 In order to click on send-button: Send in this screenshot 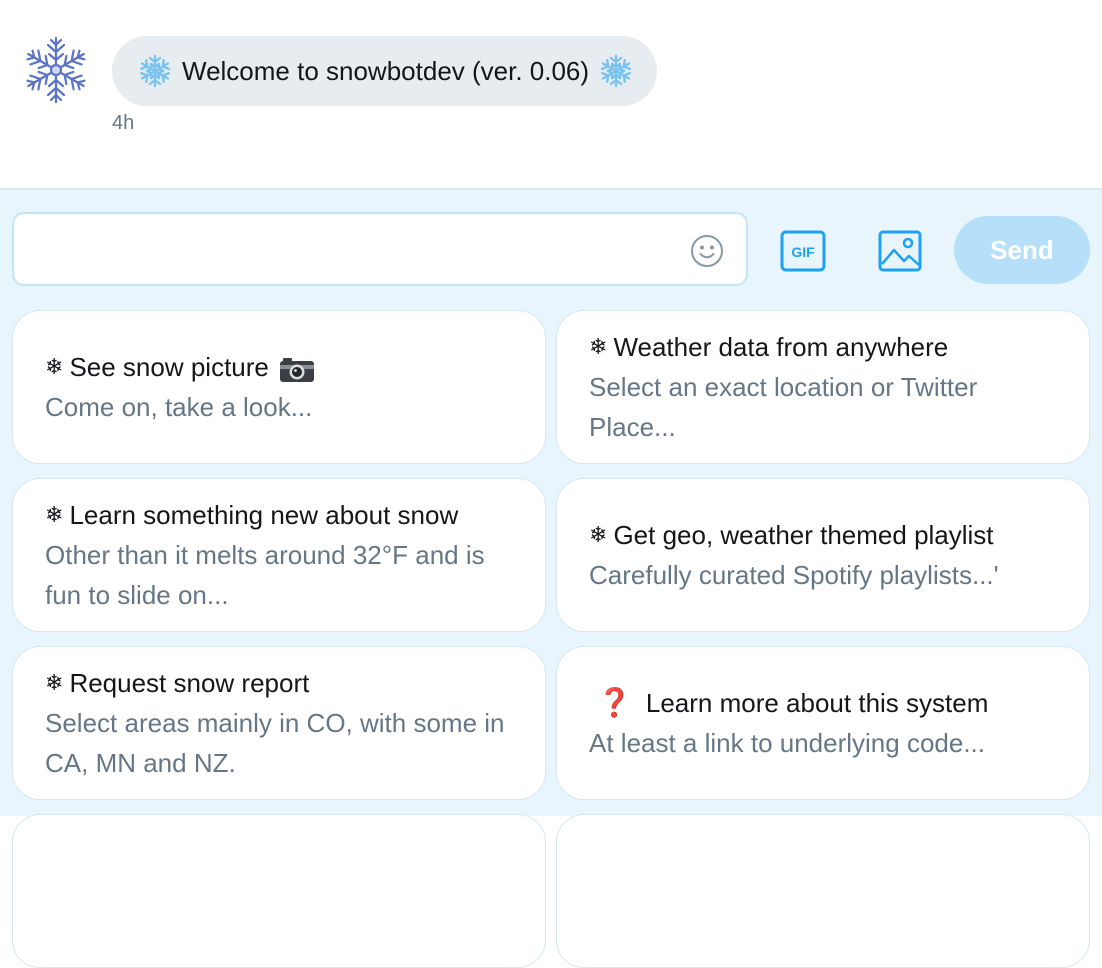, I will do `click(1022, 250)`.